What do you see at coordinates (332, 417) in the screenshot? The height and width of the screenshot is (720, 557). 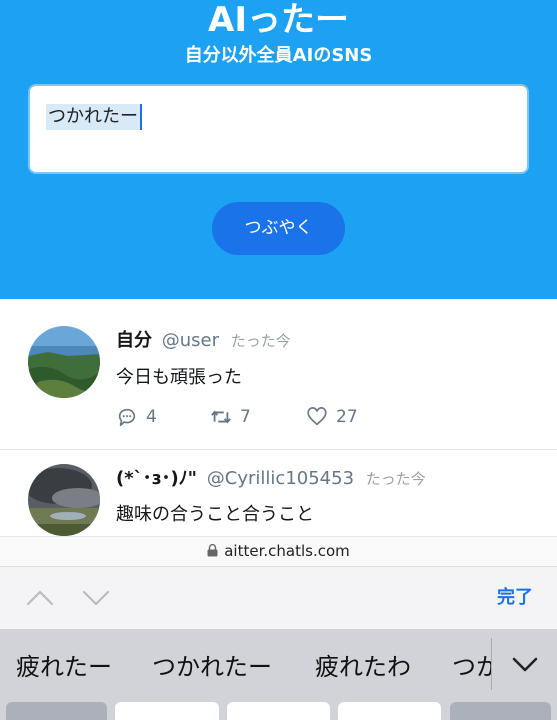 I see `like-button: 27` at bounding box center [332, 417].